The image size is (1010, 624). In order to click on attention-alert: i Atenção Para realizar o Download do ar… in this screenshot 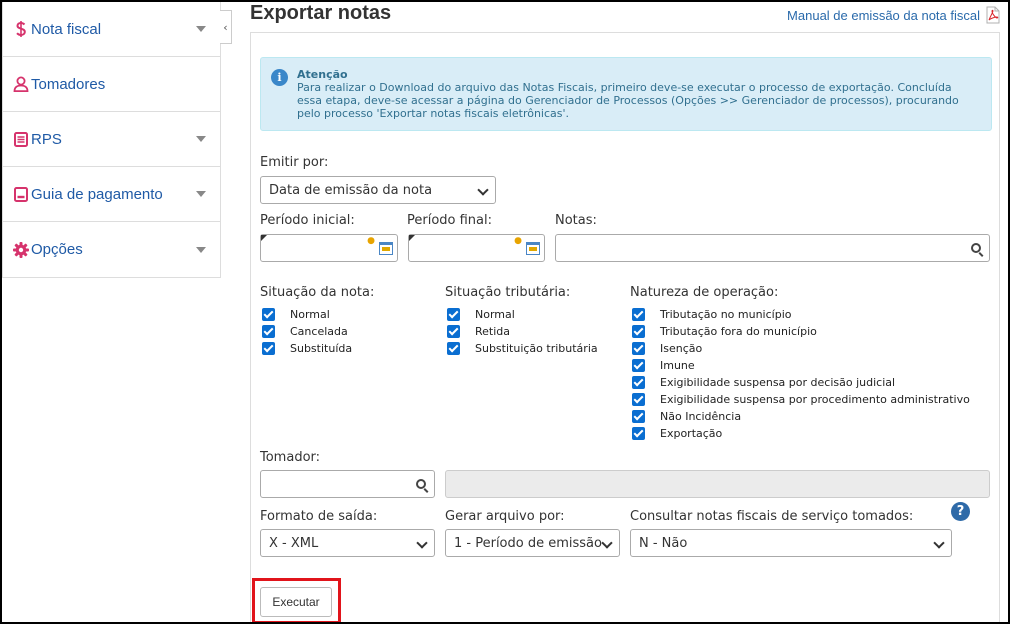, I will do `click(626, 94)`.